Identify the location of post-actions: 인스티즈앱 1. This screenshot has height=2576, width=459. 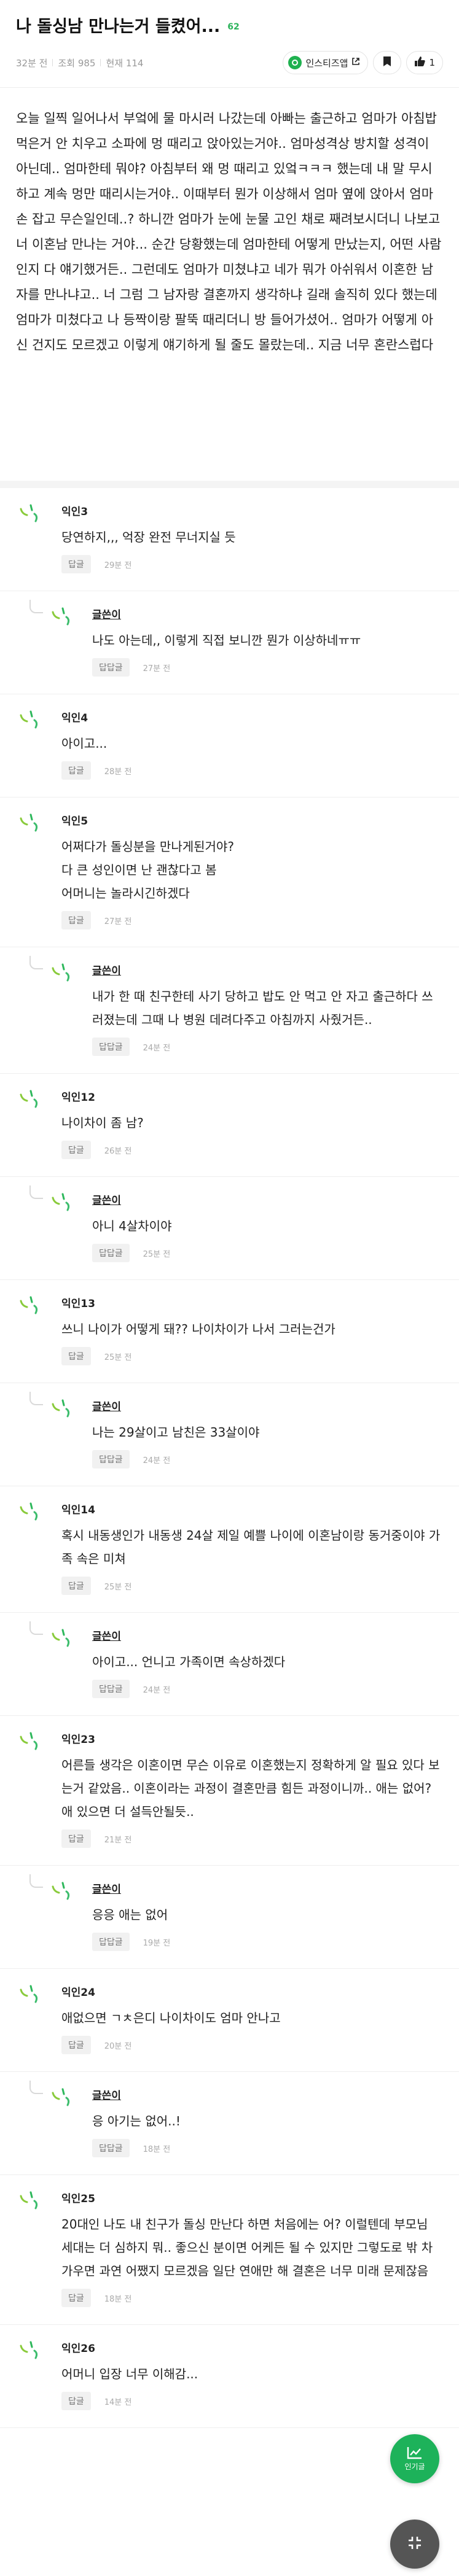
(363, 62).